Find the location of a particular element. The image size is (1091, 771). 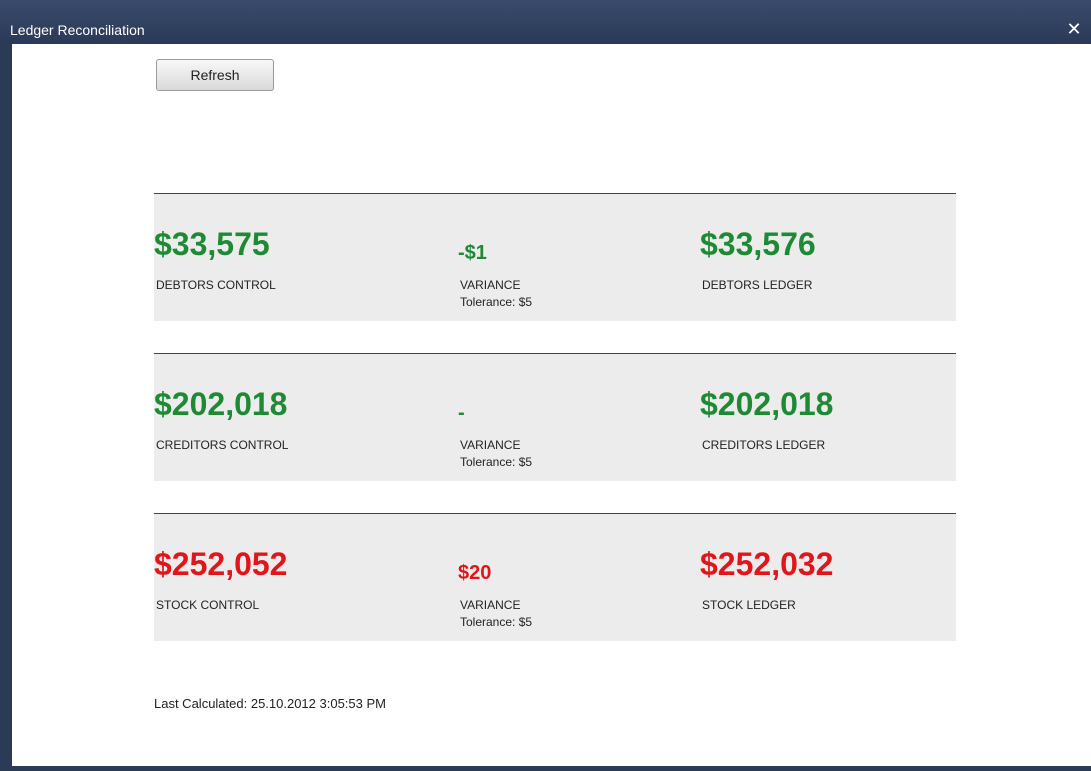

stock-variance-amount: $20 is located at coordinates (475, 573).